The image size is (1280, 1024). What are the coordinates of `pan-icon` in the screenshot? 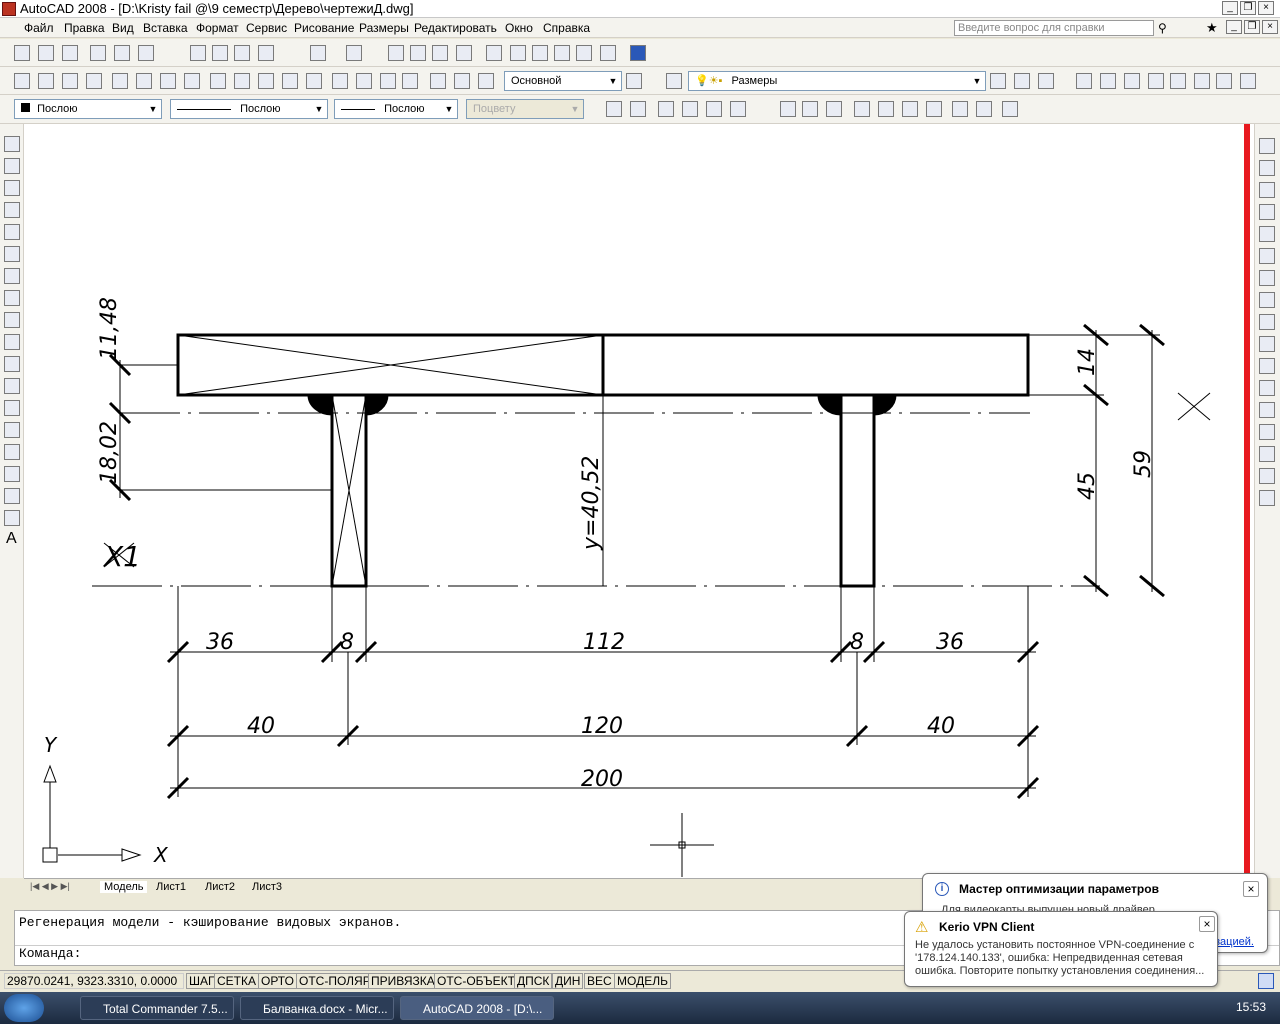 It's located at (396, 53).